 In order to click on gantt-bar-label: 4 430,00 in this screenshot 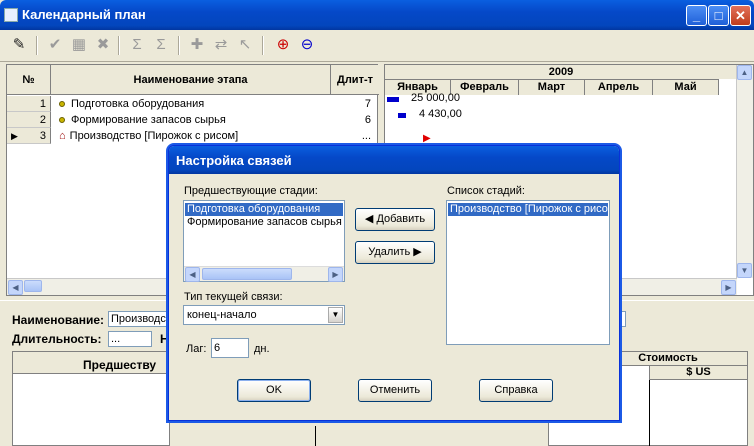, I will do `click(440, 114)`.